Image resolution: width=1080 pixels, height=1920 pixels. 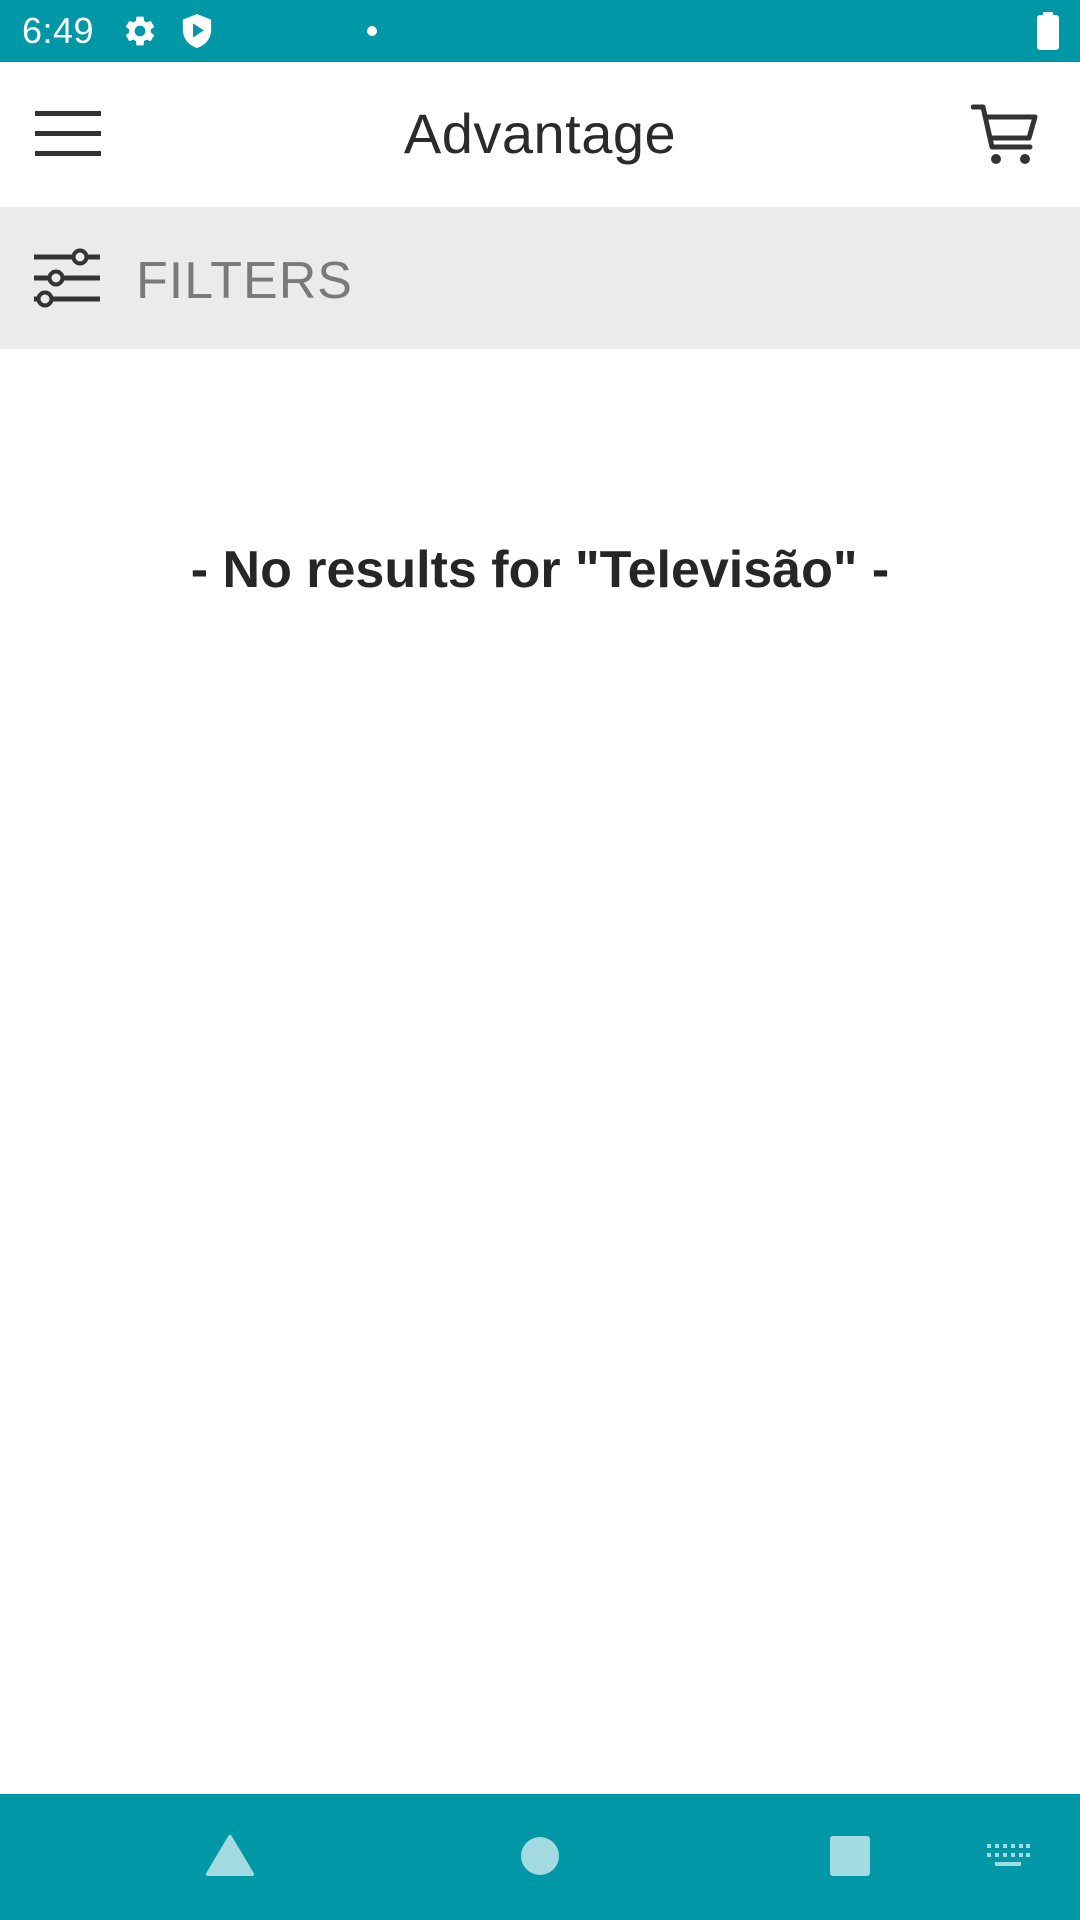 What do you see at coordinates (1048, 31) in the screenshot?
I see `battery-icon` at bounding box center [1048, 31].